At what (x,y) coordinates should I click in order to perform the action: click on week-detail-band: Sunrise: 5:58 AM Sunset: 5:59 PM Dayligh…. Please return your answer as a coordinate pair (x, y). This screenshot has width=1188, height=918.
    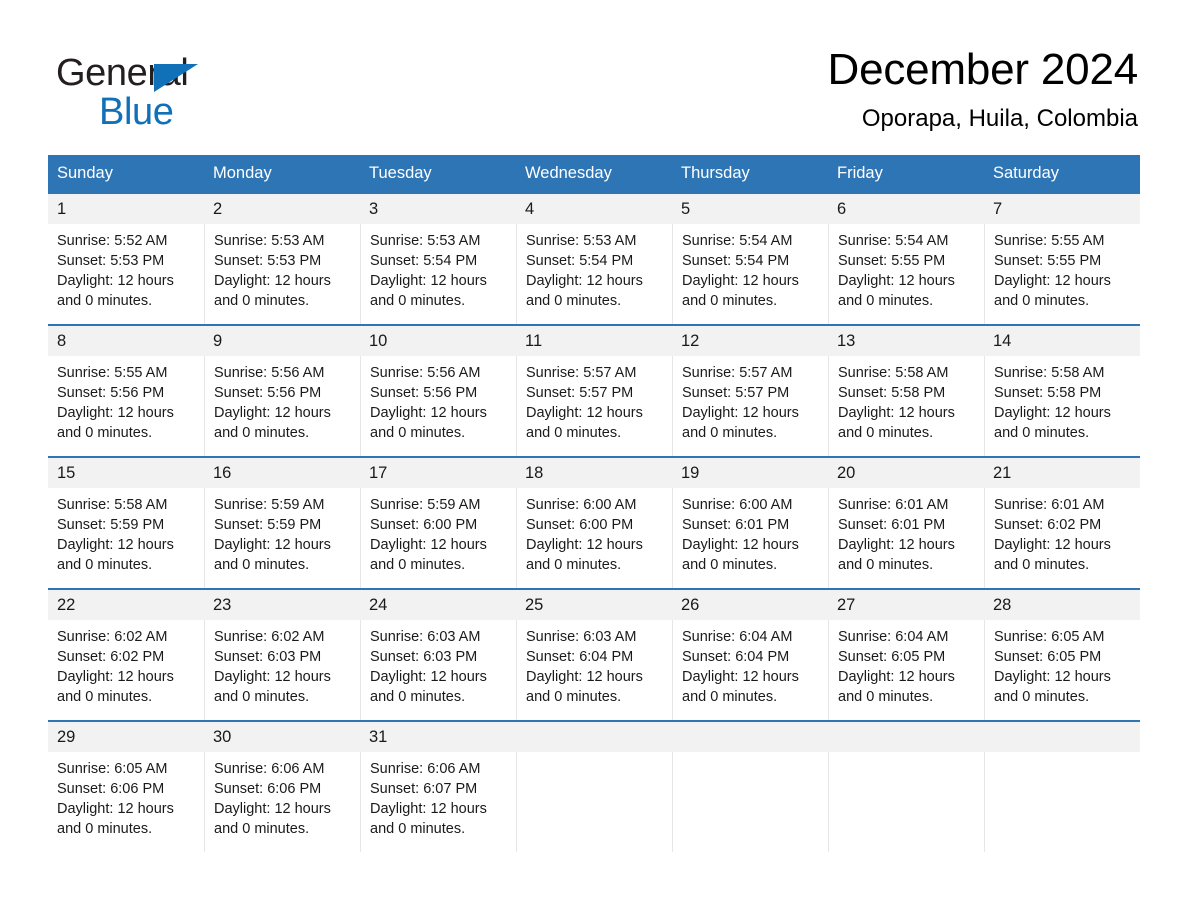
    Looking at the image, I should click on (594, 537).